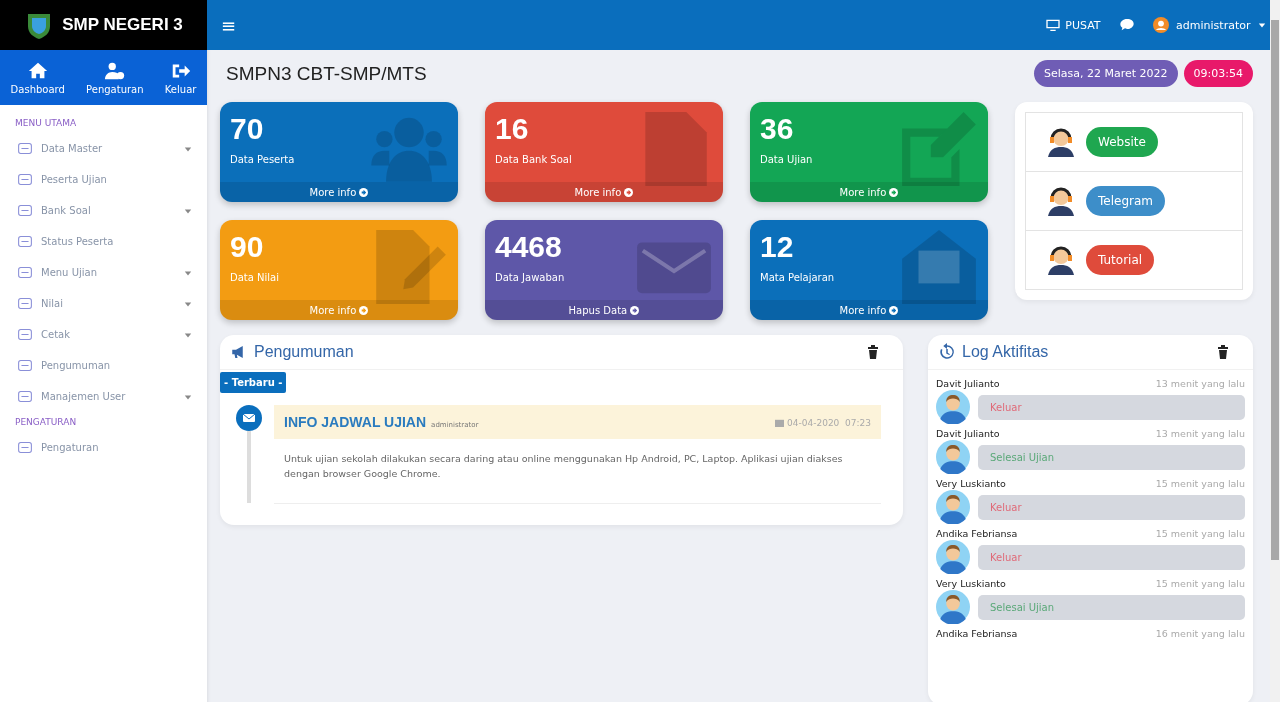 Image resolution: width=1280 pixels, height=702 pixels. Describe the element at coordinates (247, 246) in the screenshot. I see `stat-value: 90` at that location.